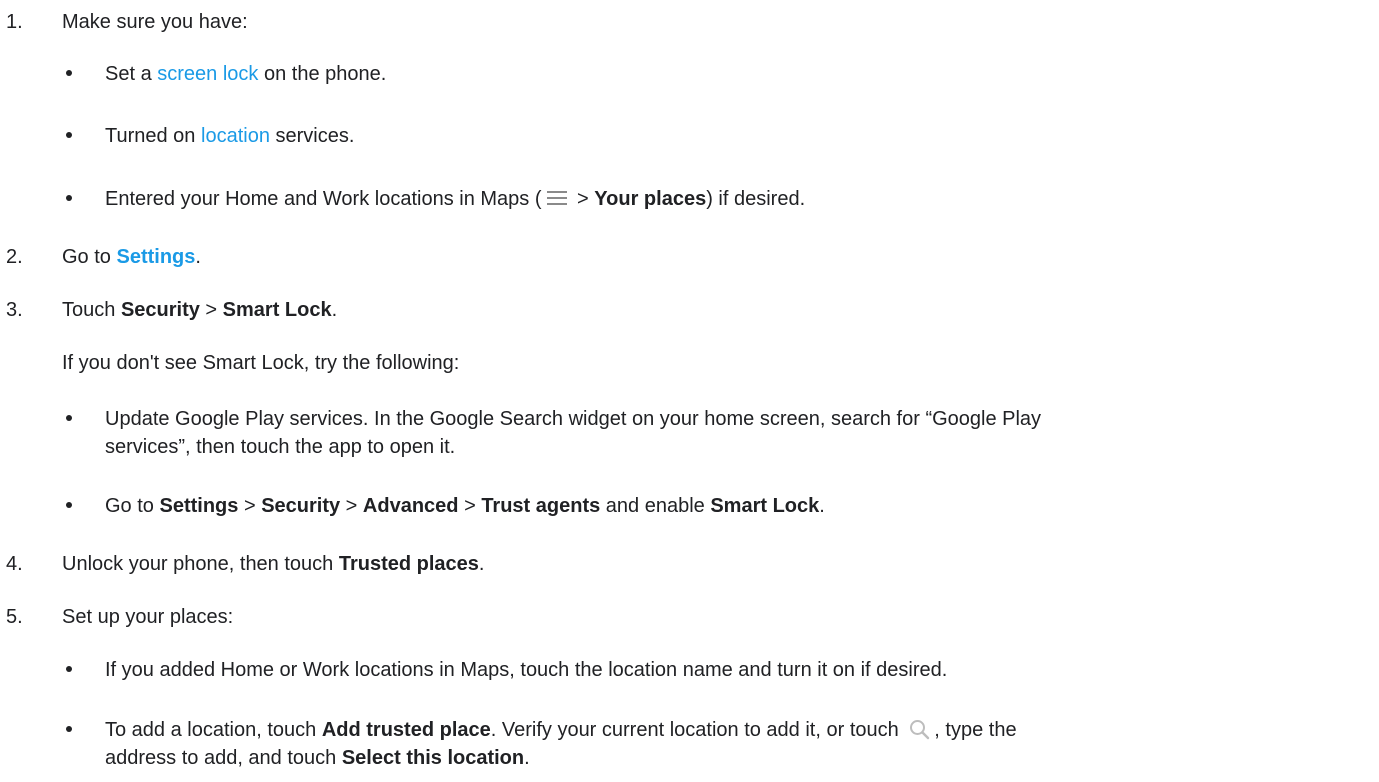 The image size is (1379, 782). What do you see at coordinates (14, 617) in the screenshot?
I see `step-number: 5.` at bounding box center [14, 617].